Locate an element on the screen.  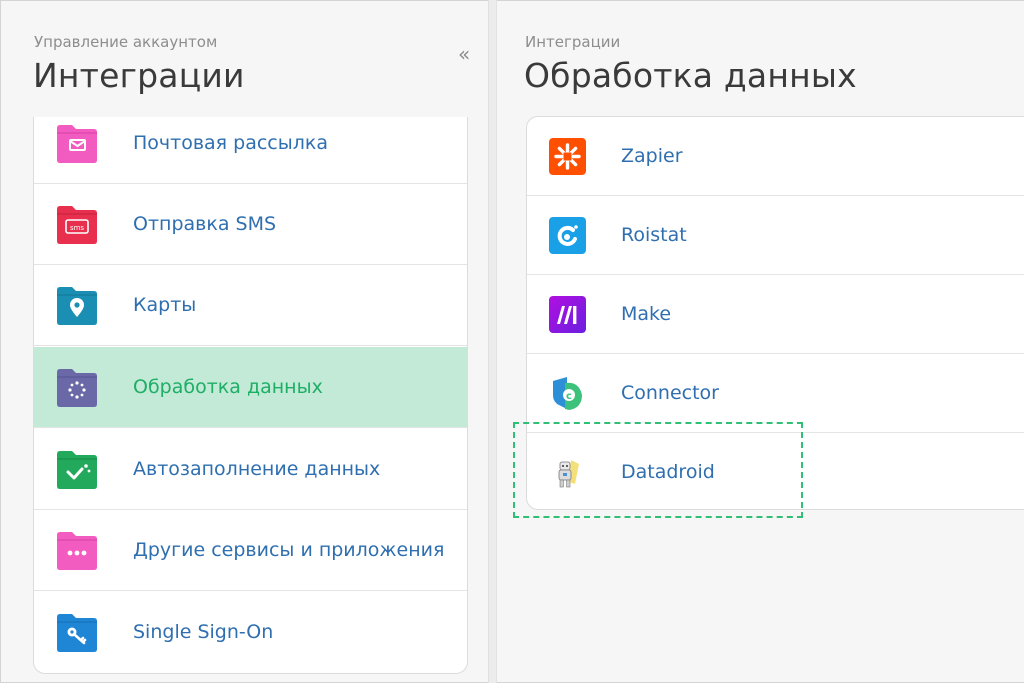
zapier-logo-icon is located at coordinates (567, 156).